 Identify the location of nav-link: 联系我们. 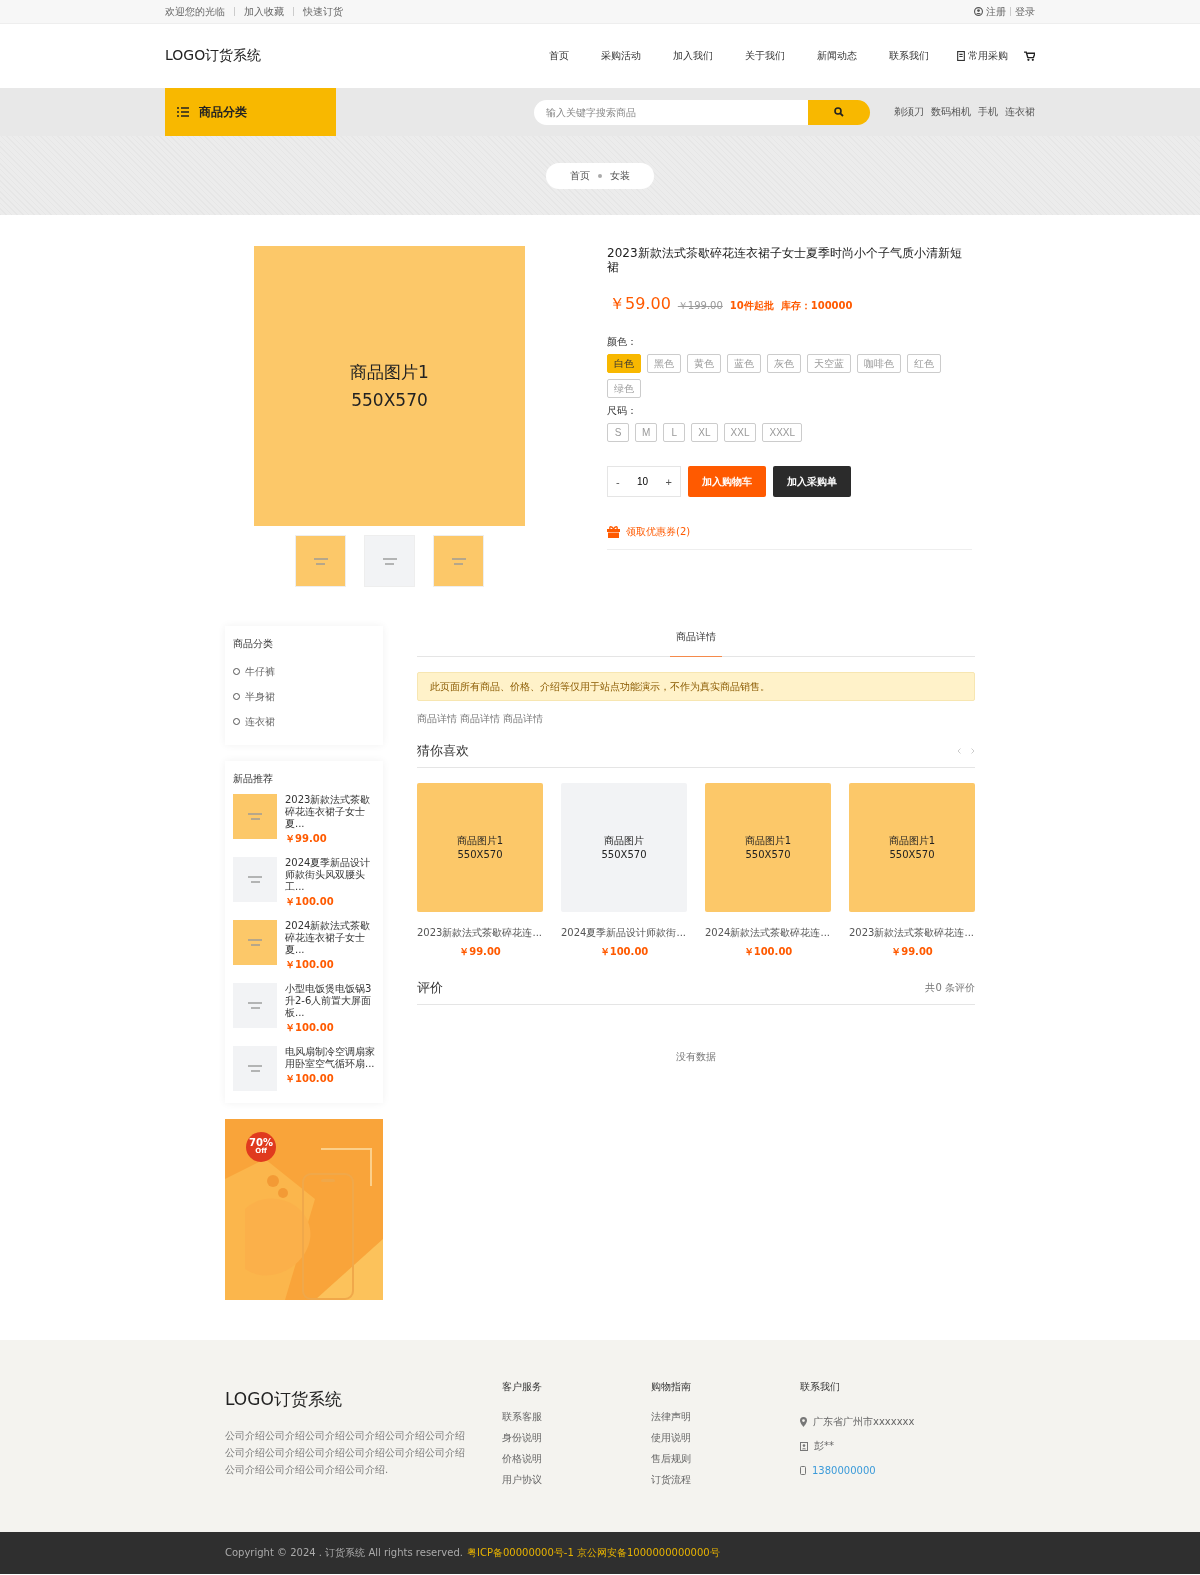
(909, 56).